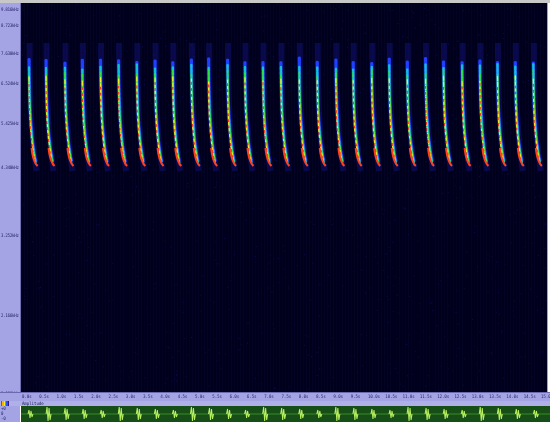 The image size is (550, 422). What do you see at coordinates (10, 9) in the screenshot?
I see `freq-tick-label: 9.816kHz` at bounding box center [10, 9].